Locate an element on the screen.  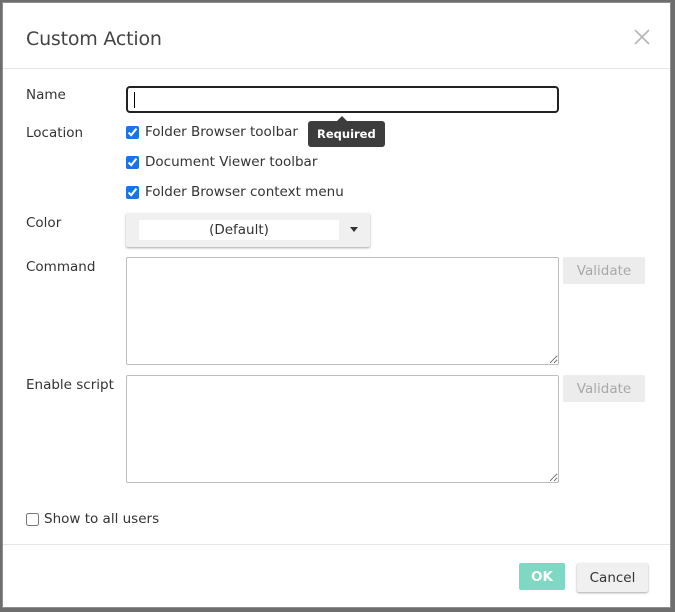
folder-browser-toolbar-checkbox is located at coordinates (132, 132).